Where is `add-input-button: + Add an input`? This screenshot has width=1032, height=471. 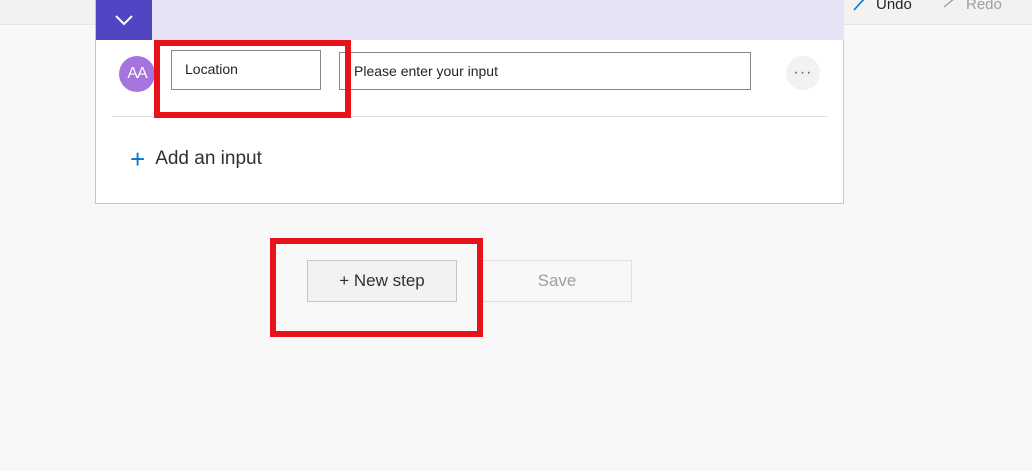
add-input-button: + Add an input is located at coordinates (196, 159).